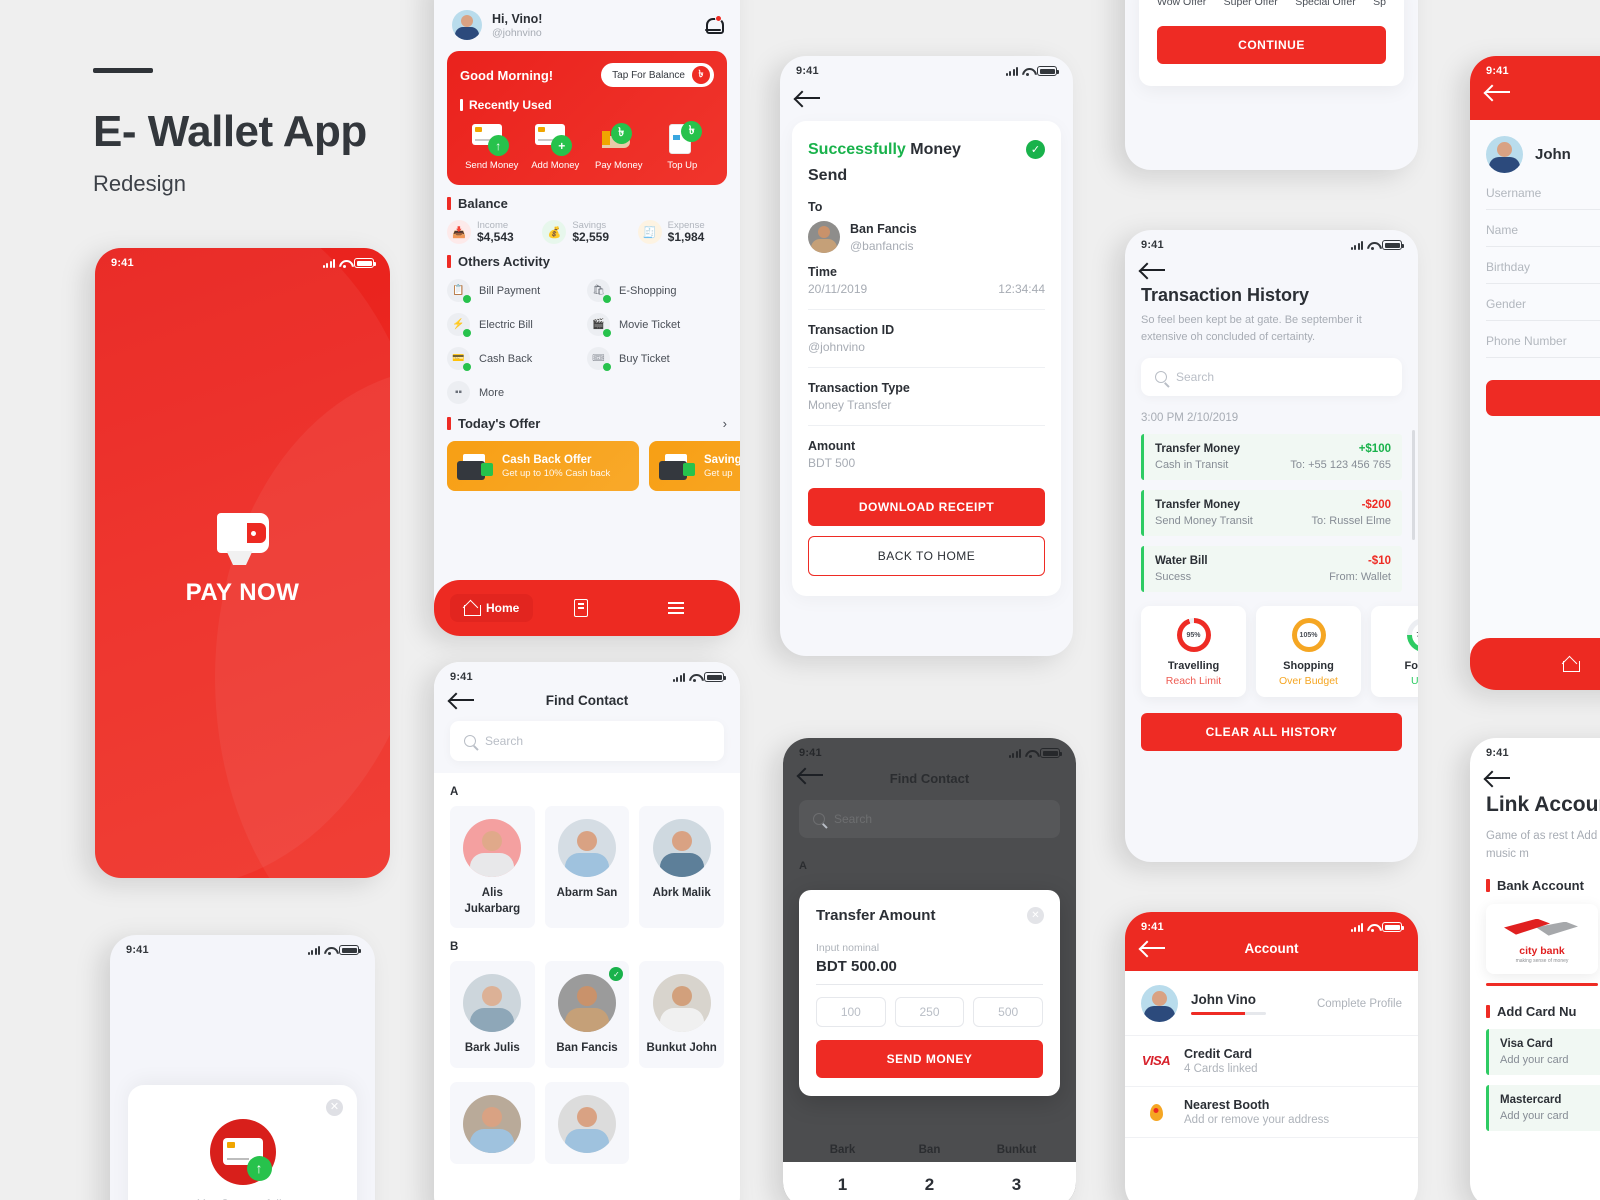 The height and width of the screenshot is (1200, 1600). Describe the element at coordinates (1190, 418) in the screenshot. I see `transaction-date-group: 3:00 PM 2/10/2019` at that location.